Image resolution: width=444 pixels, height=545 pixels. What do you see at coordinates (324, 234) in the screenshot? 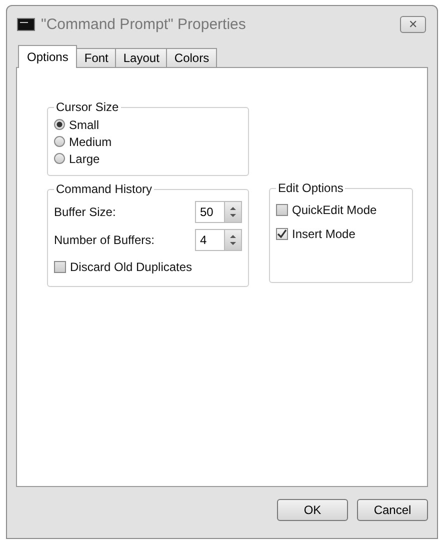
I see `option-label: Insert Mode` at bounding box center [324, 234].